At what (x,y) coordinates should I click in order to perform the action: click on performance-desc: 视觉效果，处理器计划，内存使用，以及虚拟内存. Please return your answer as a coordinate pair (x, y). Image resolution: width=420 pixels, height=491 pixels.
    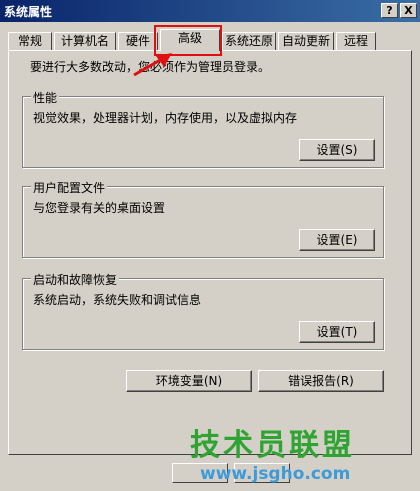
    Looking at the image, I should click on (165, 118).